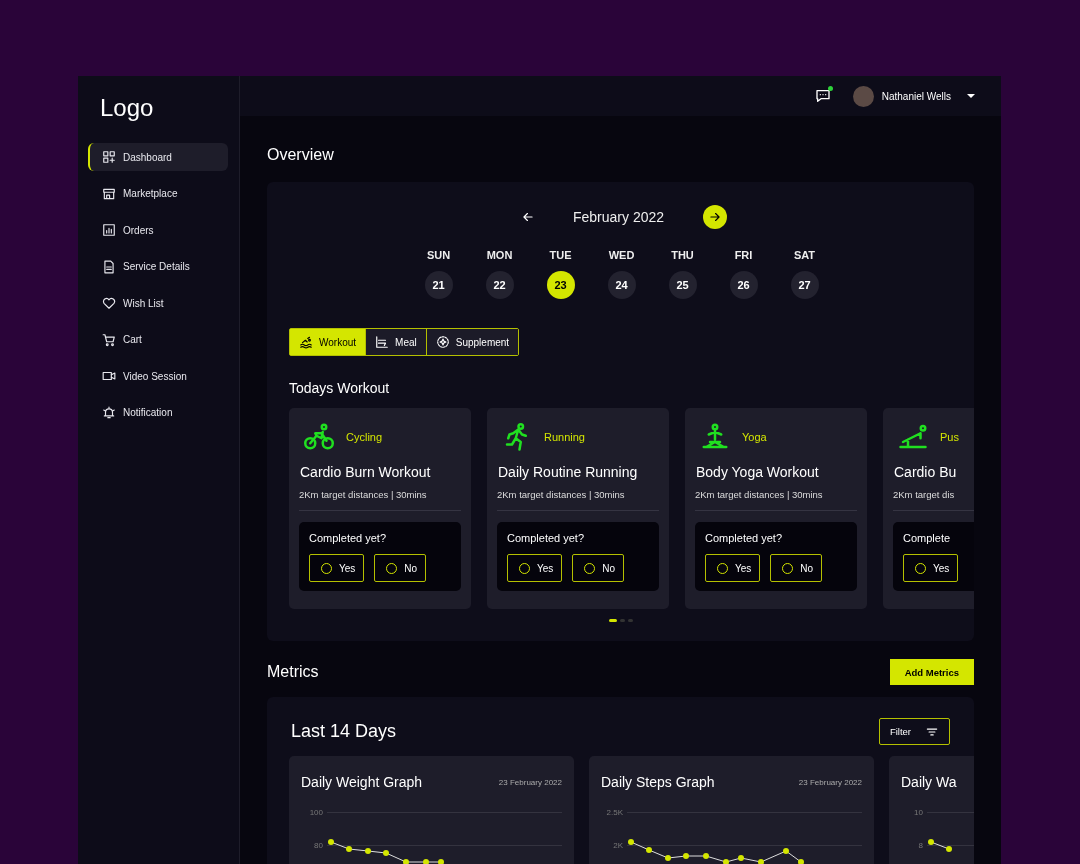 This screenshot has height=864, width=1080. I want to click on axis-tick-label: 100, so click(315, 812).